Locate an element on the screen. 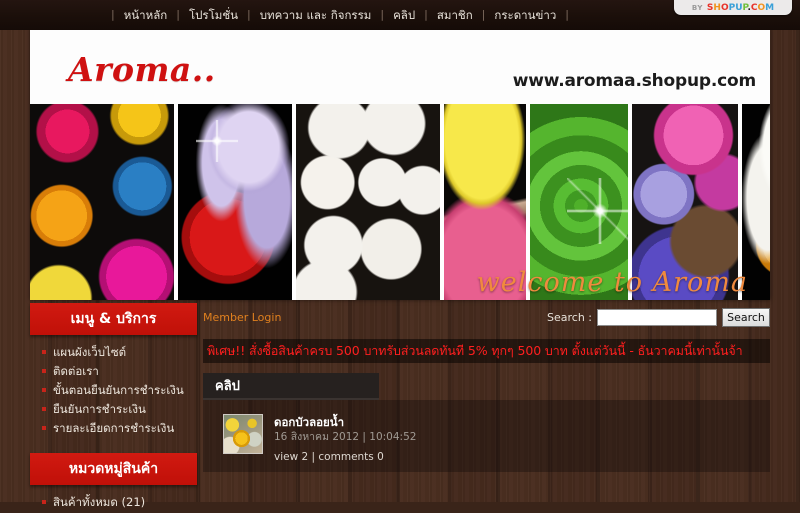 The width and height of the screenshot is (800, 513). nav-item-news-board: กระดานข่าว is located at coordinates (525, 15).